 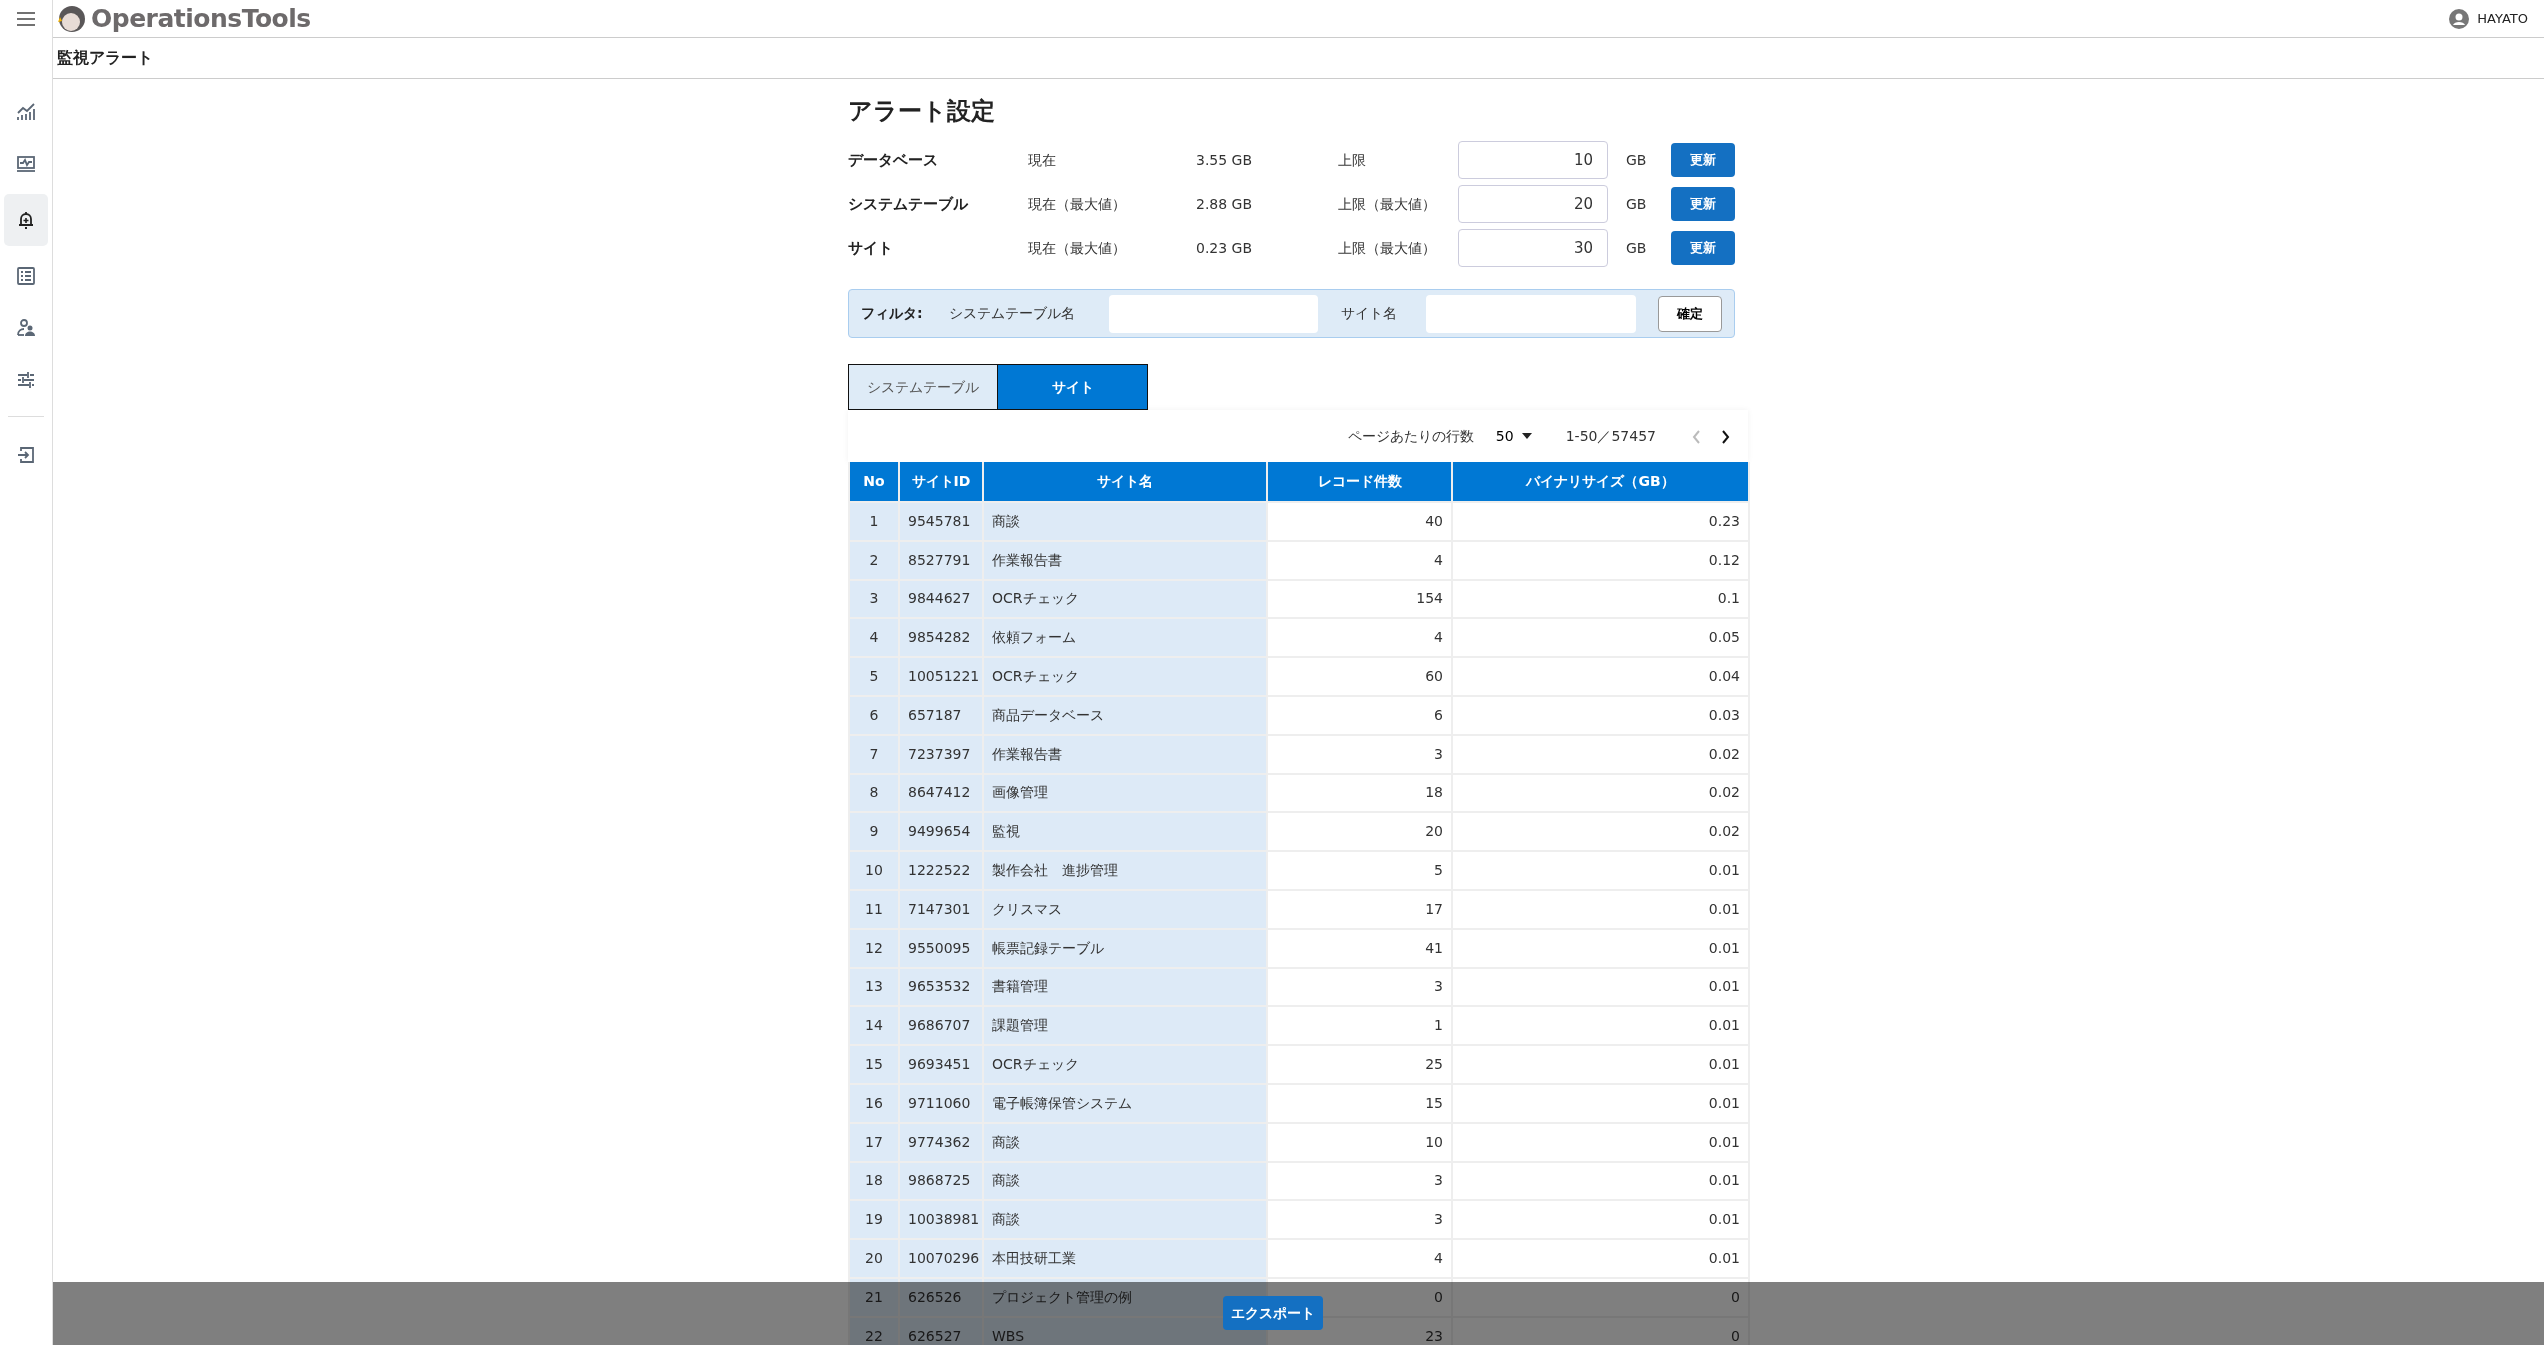 I want to click on bell-icon, so click(x=26, y=220).